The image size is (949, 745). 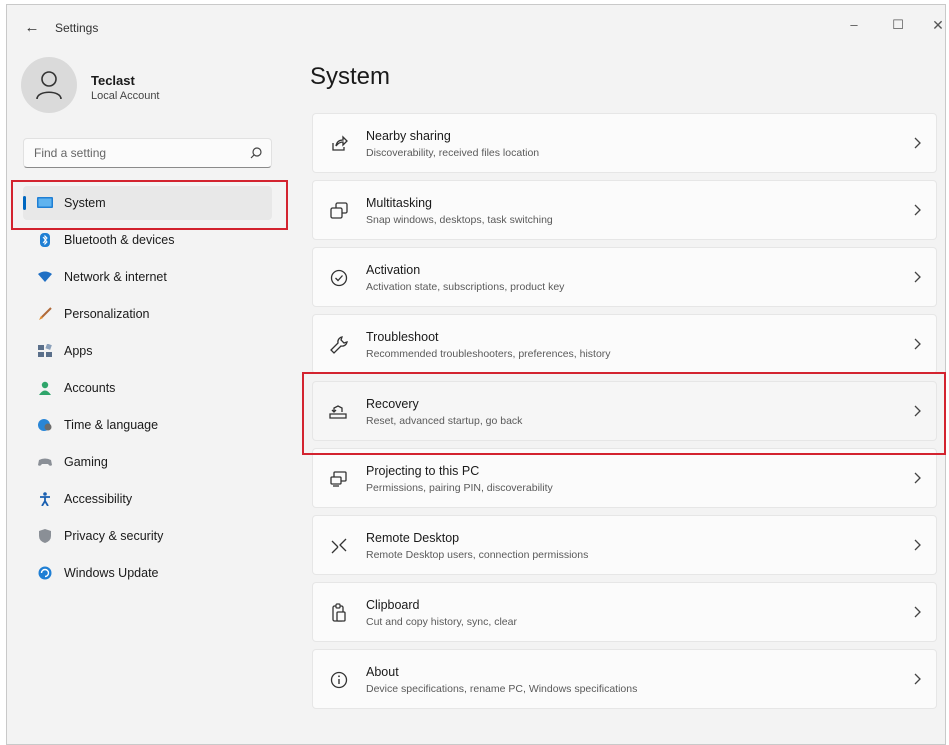 I want to click on sidebar-item-label: Accessibility, so click(x=98, y=499).